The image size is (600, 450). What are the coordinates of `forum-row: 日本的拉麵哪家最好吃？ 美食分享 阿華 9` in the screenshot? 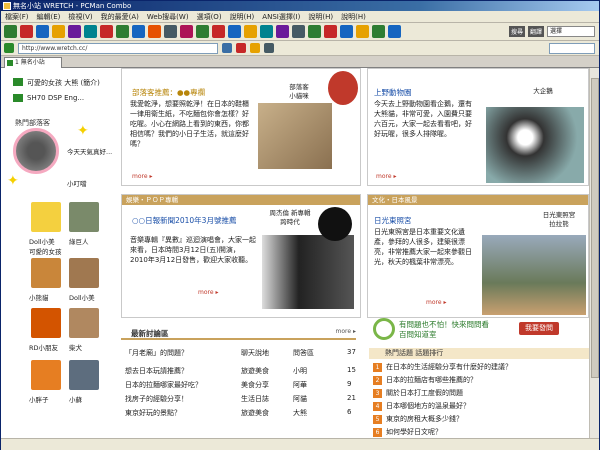 It's located at (240, 385).